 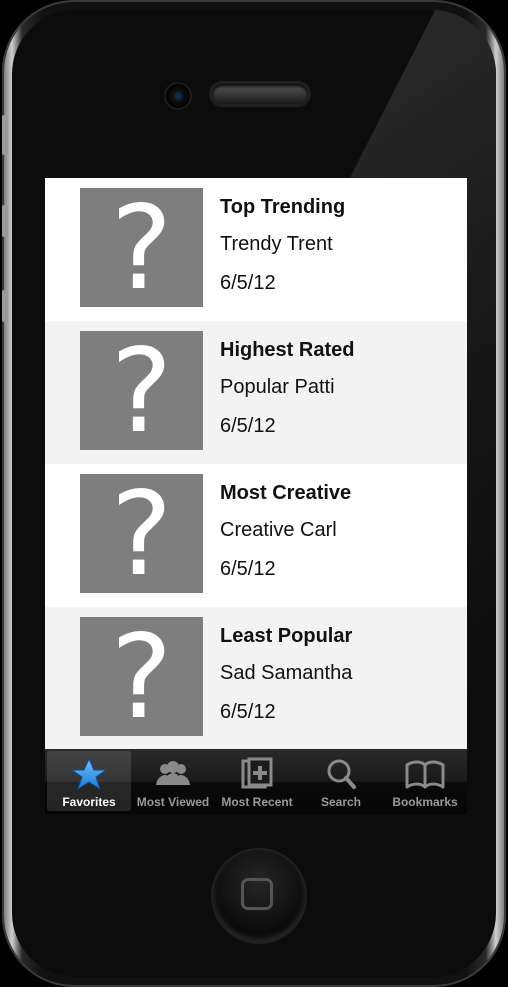 I want to click on home-button, so click(x=259, y=896).